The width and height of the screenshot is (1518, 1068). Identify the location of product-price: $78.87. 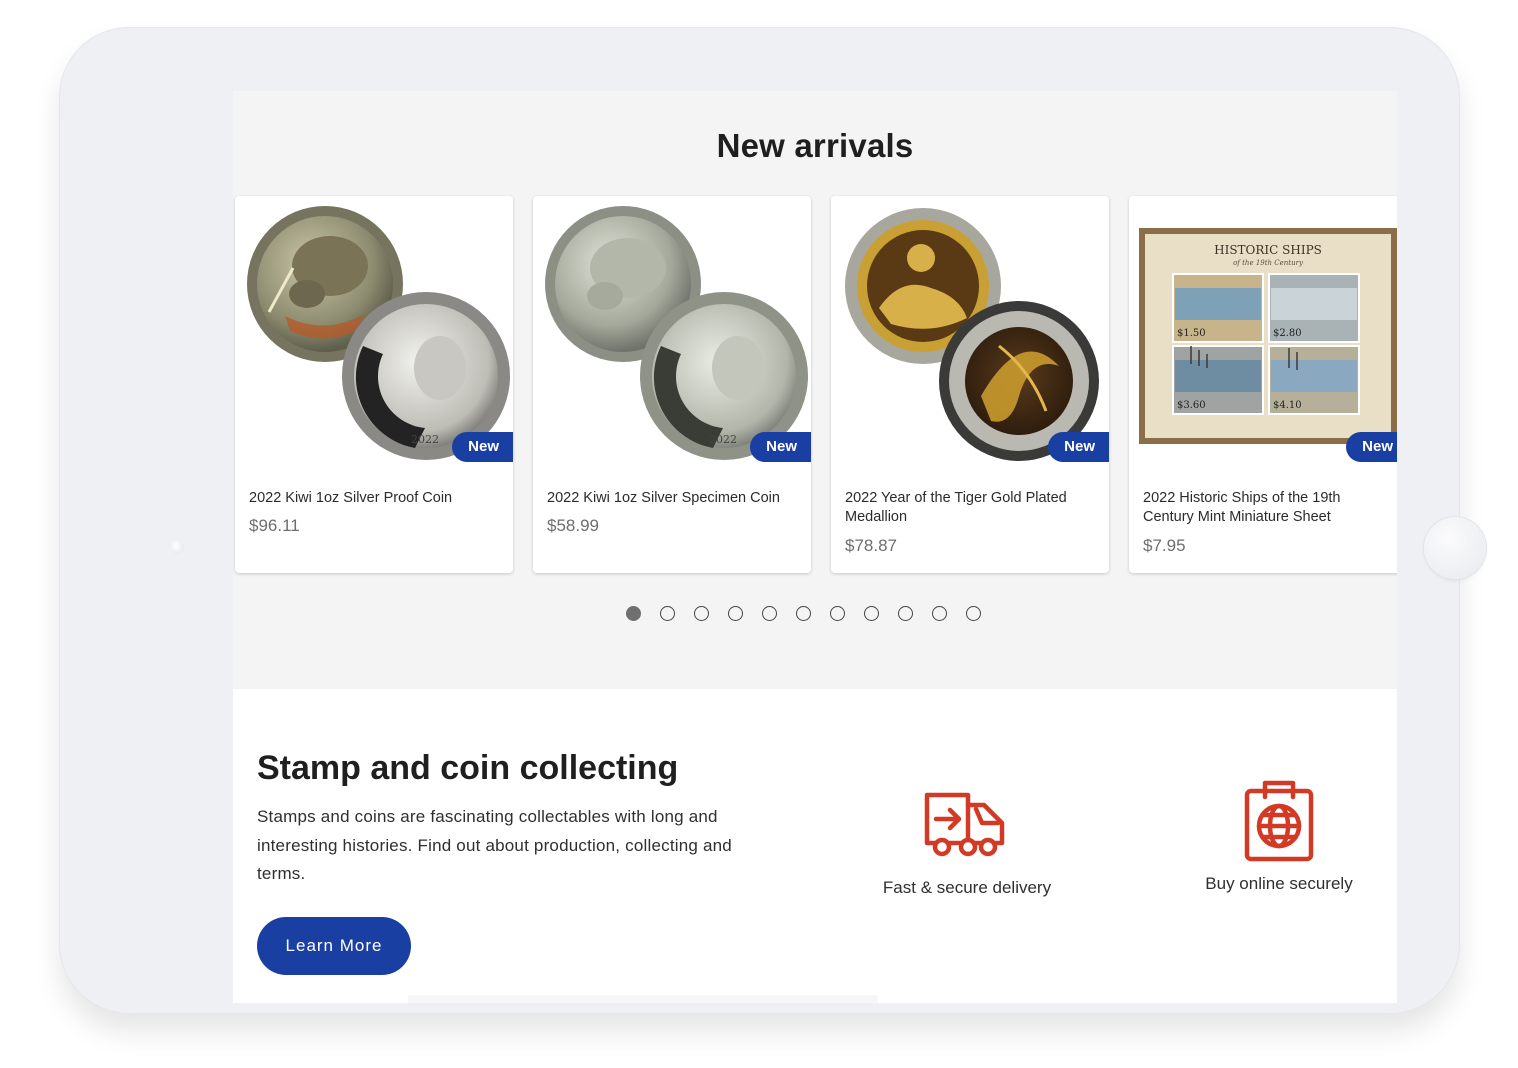
(871, 545).